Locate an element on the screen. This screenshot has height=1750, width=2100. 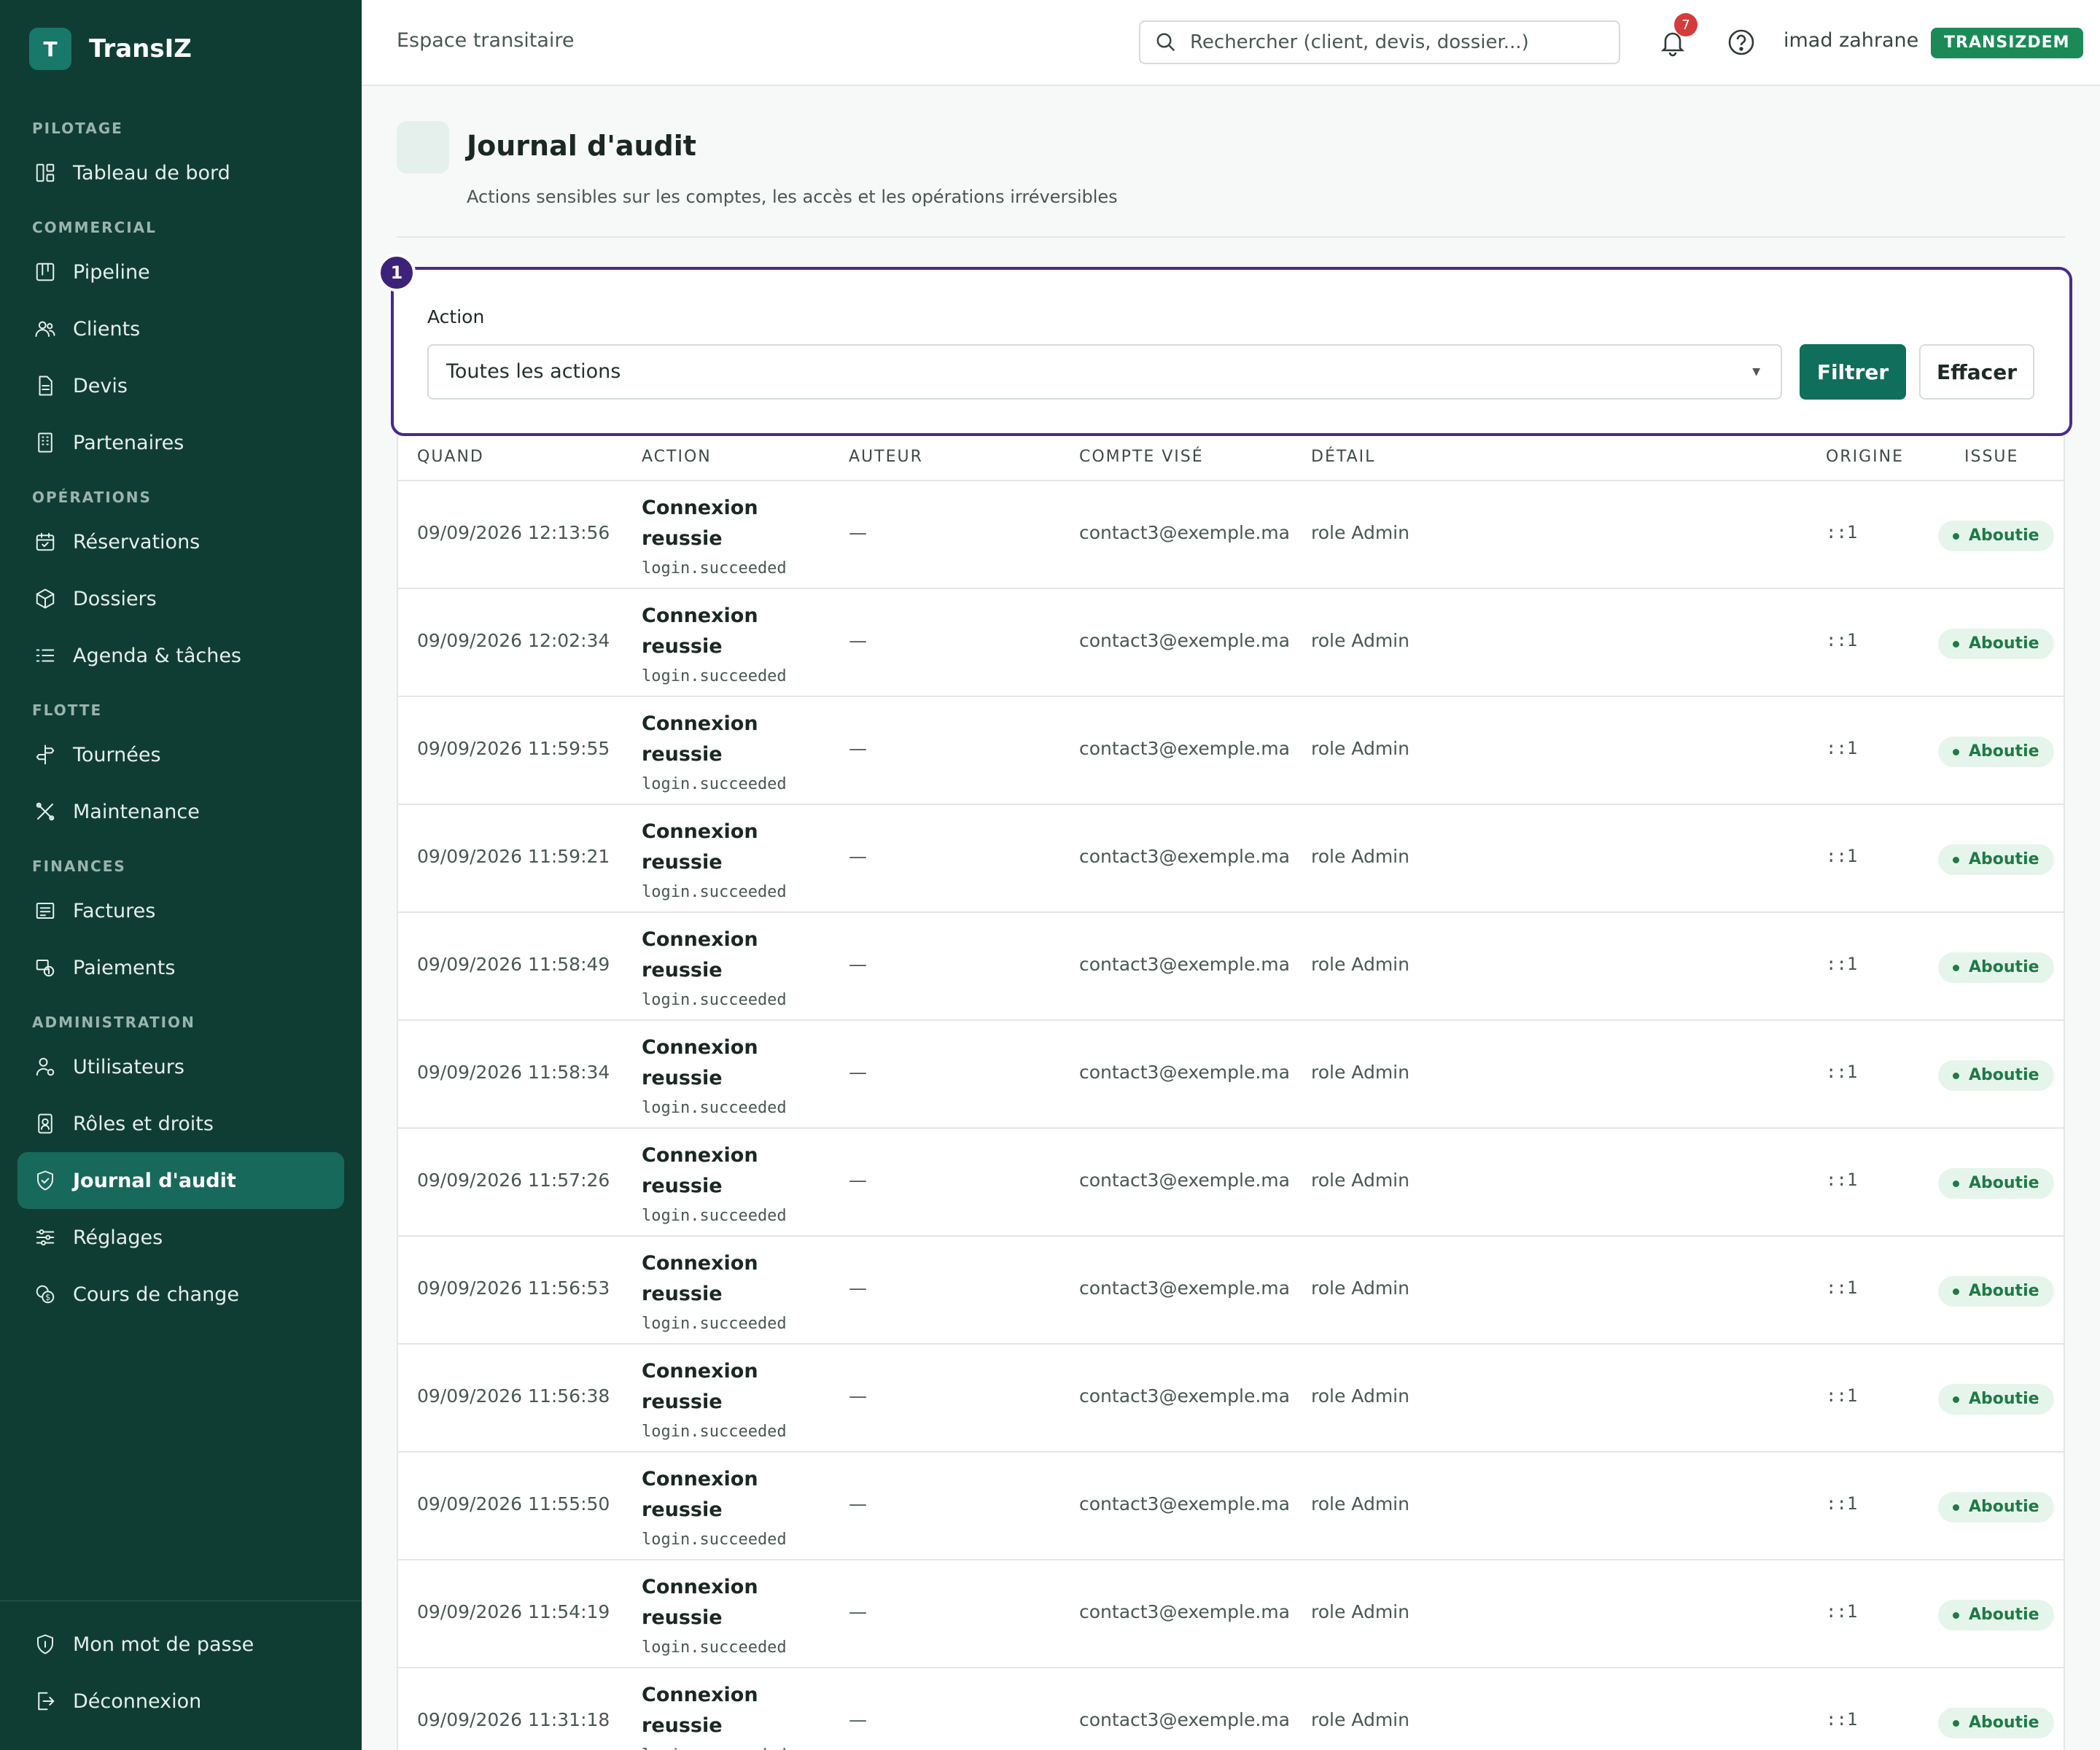
action-filter-select: Toutes les actions ▼ is located at coordinates (1104, 372).